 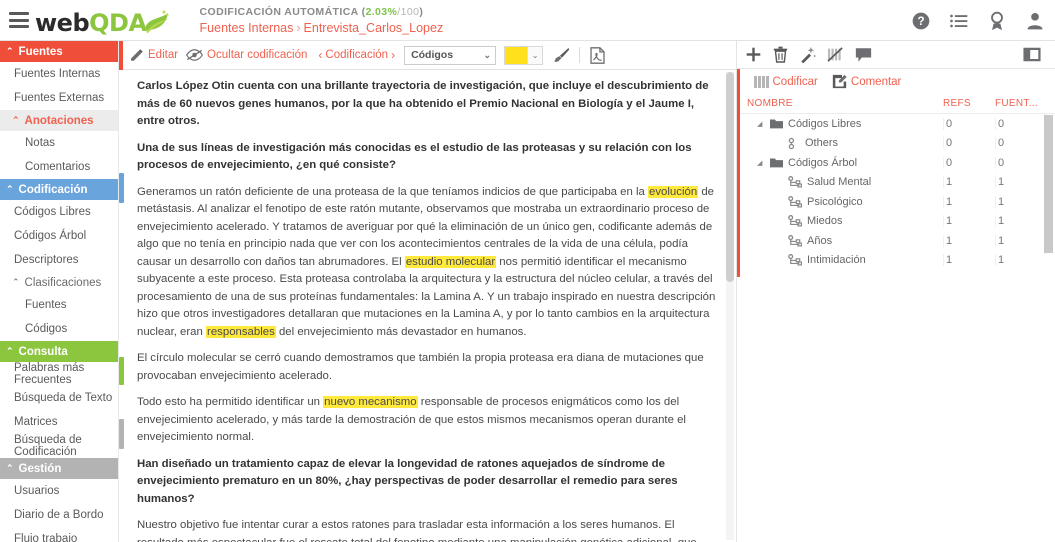 I want to click on logo-qda-text: QDA, so click(x=118, y=23).